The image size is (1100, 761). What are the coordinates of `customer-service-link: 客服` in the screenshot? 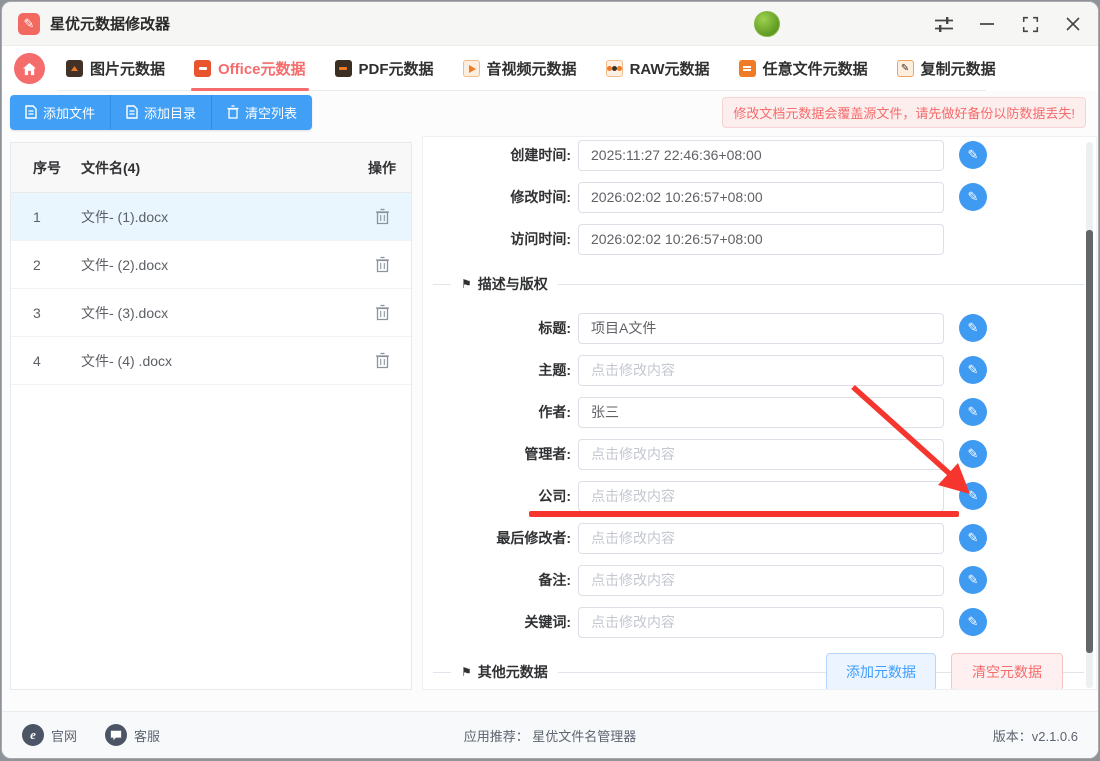 It's located at (132, 735).